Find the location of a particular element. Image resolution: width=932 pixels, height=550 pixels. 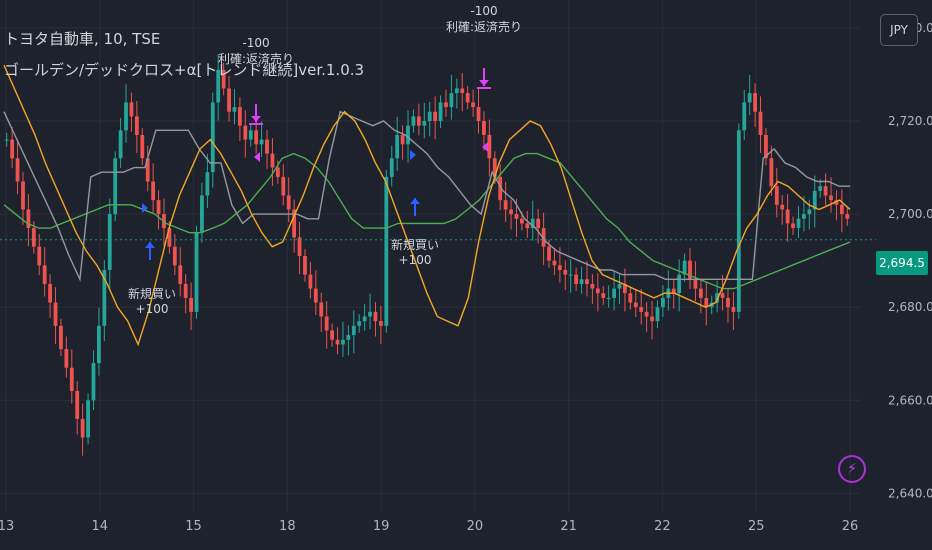

buy-annotation-1: 新規買い +100 is located at coordinates (152, 300).